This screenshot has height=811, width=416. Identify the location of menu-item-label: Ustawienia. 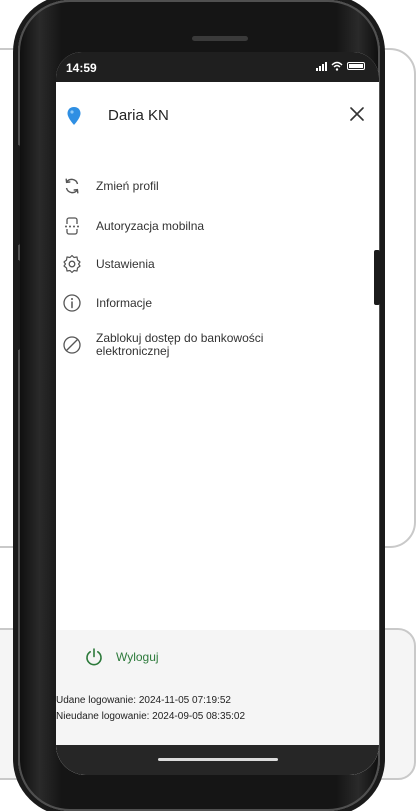
(125, 264).